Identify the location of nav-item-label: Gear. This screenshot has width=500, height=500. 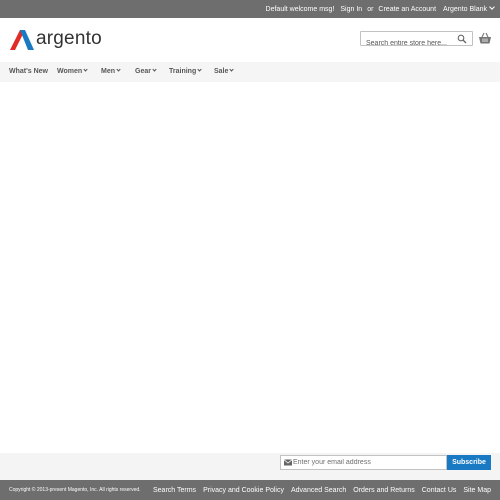
(143, 71).